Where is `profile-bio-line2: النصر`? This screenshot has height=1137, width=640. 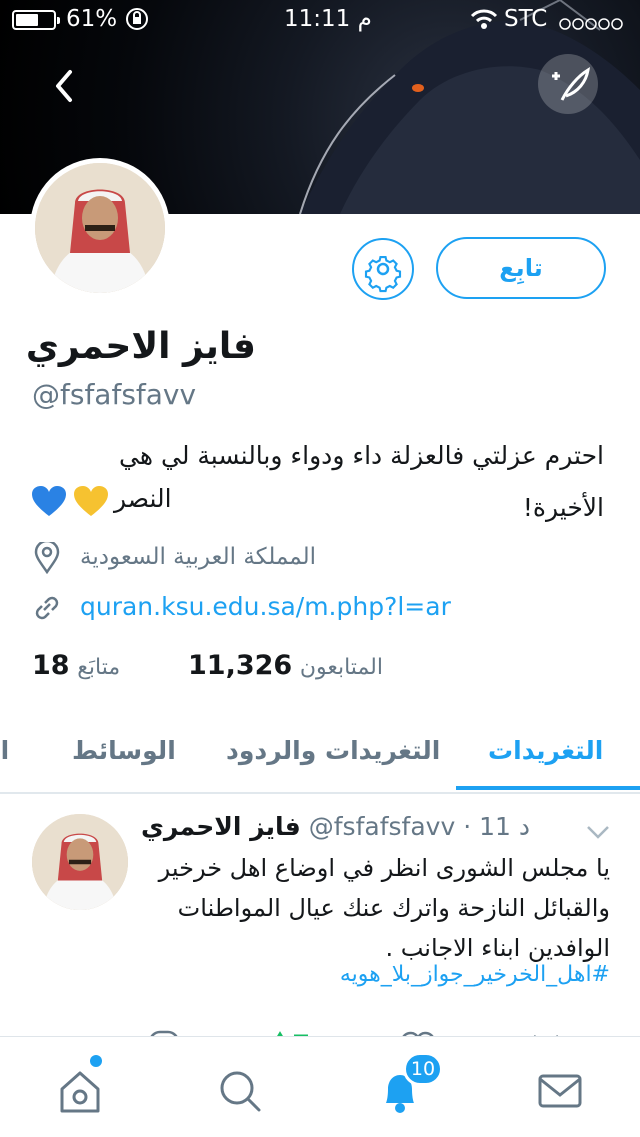 profile-bio-line2: النصر is located at coordinates (132, 498).